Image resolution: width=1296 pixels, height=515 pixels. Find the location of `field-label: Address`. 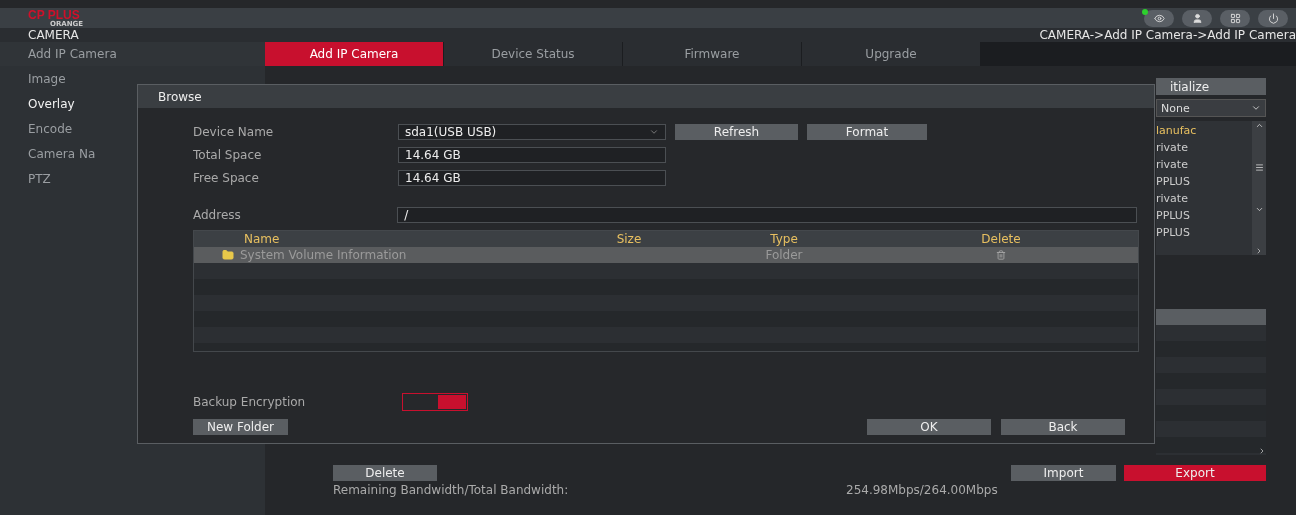

field-label: Address is located at coordinates (217, 214).